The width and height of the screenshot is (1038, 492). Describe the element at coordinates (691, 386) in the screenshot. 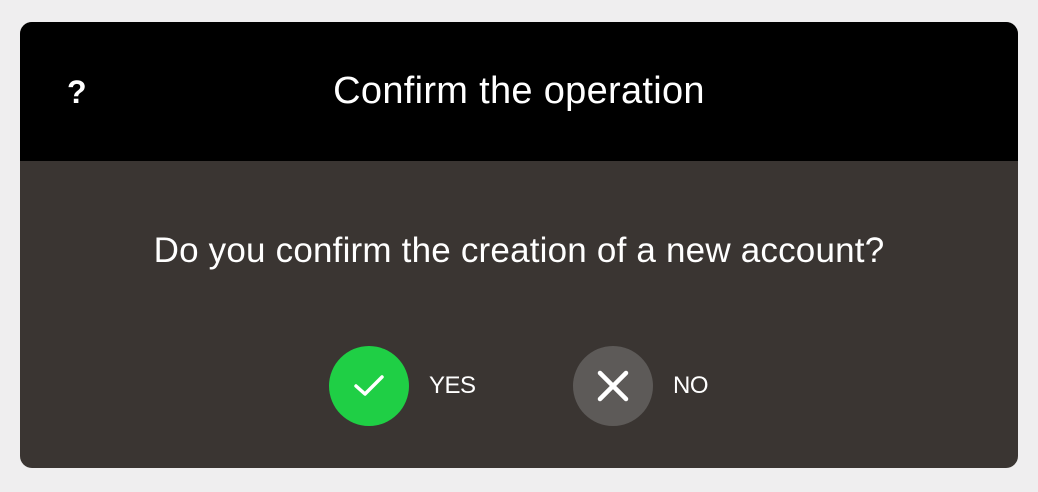

I see `no-label: NO` at that location.